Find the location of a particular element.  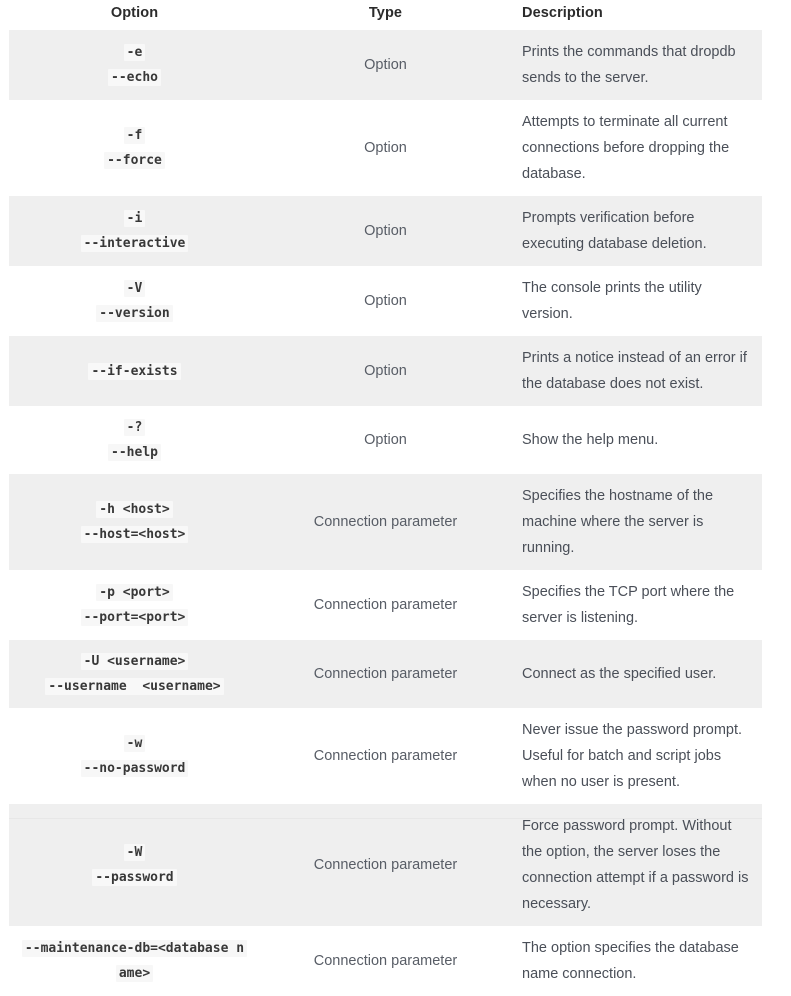

option-cell: -f --force is located at coordinates (134, 148).